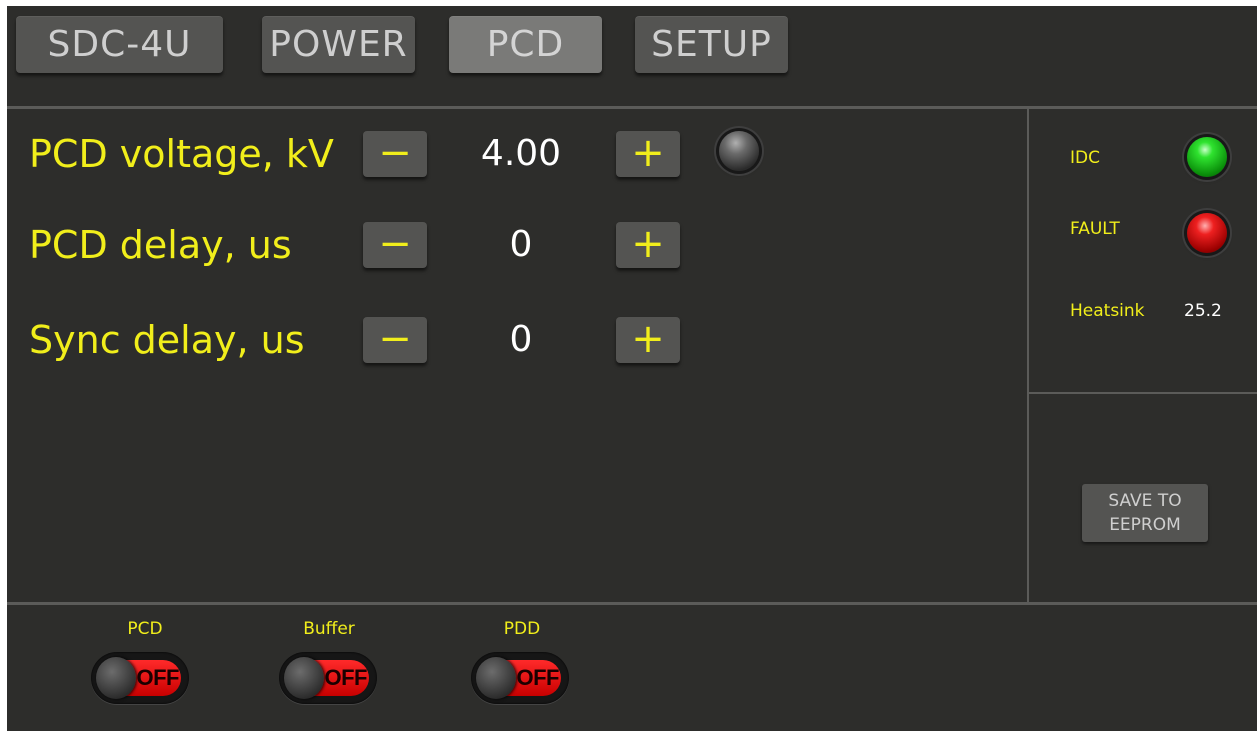 The image size is (1260, 731). What do you see at coordinates (538, 677) in the screenshot?
I see `pdd-toggle-state: OFF` at bounding box center [538, 677].